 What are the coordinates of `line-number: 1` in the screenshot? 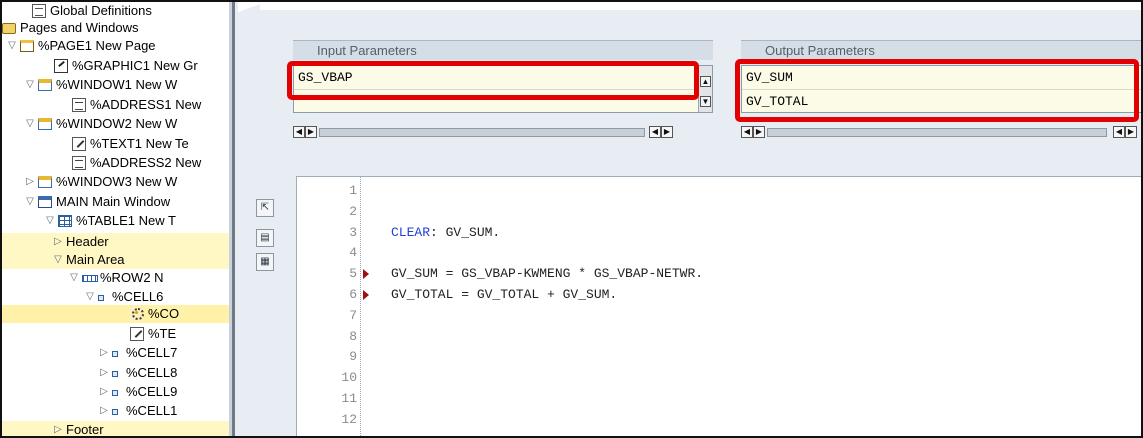 It's located at (353, 190).